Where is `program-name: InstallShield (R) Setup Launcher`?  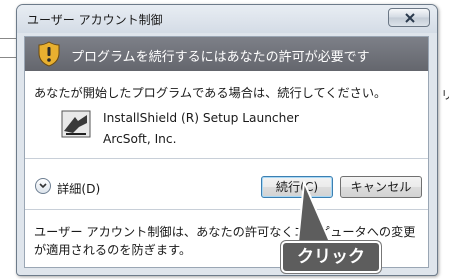 program-name: InstallShield (R) Setup Launcher is located at coordinates (201, 118).